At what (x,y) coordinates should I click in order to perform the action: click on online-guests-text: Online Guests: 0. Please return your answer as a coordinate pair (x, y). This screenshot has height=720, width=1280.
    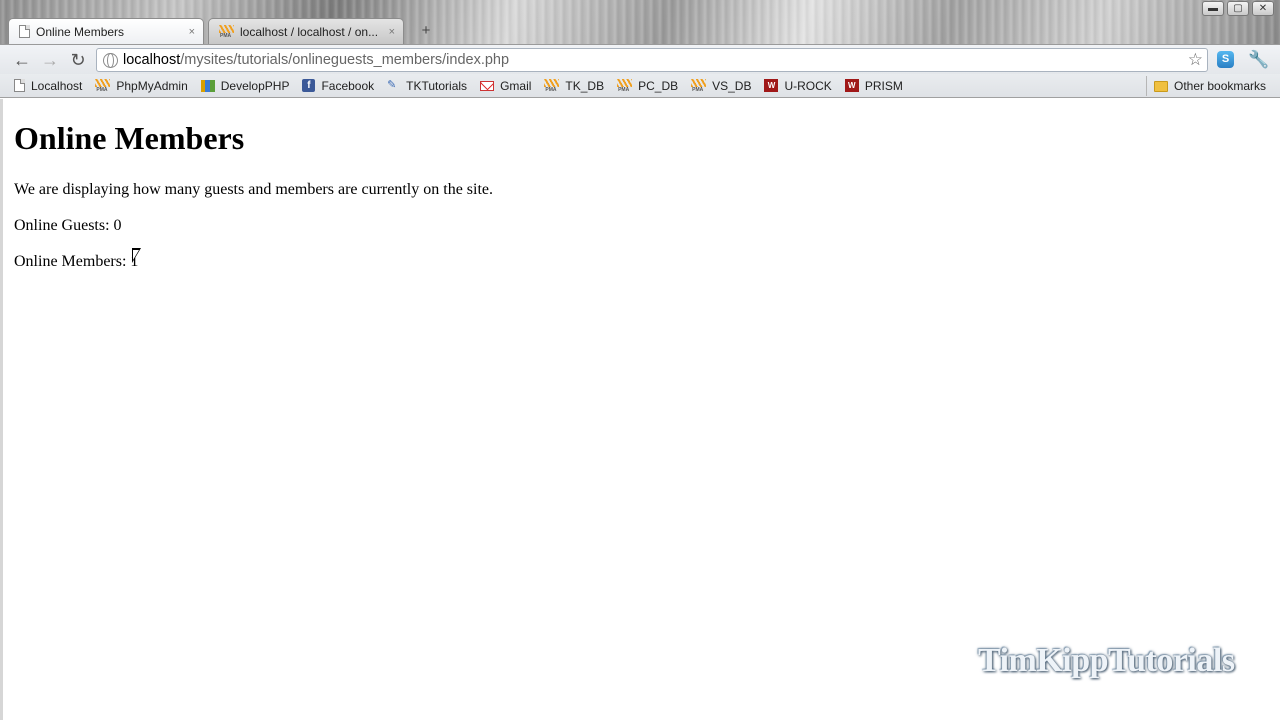
    Looking at the image, I should click on (68, 225).